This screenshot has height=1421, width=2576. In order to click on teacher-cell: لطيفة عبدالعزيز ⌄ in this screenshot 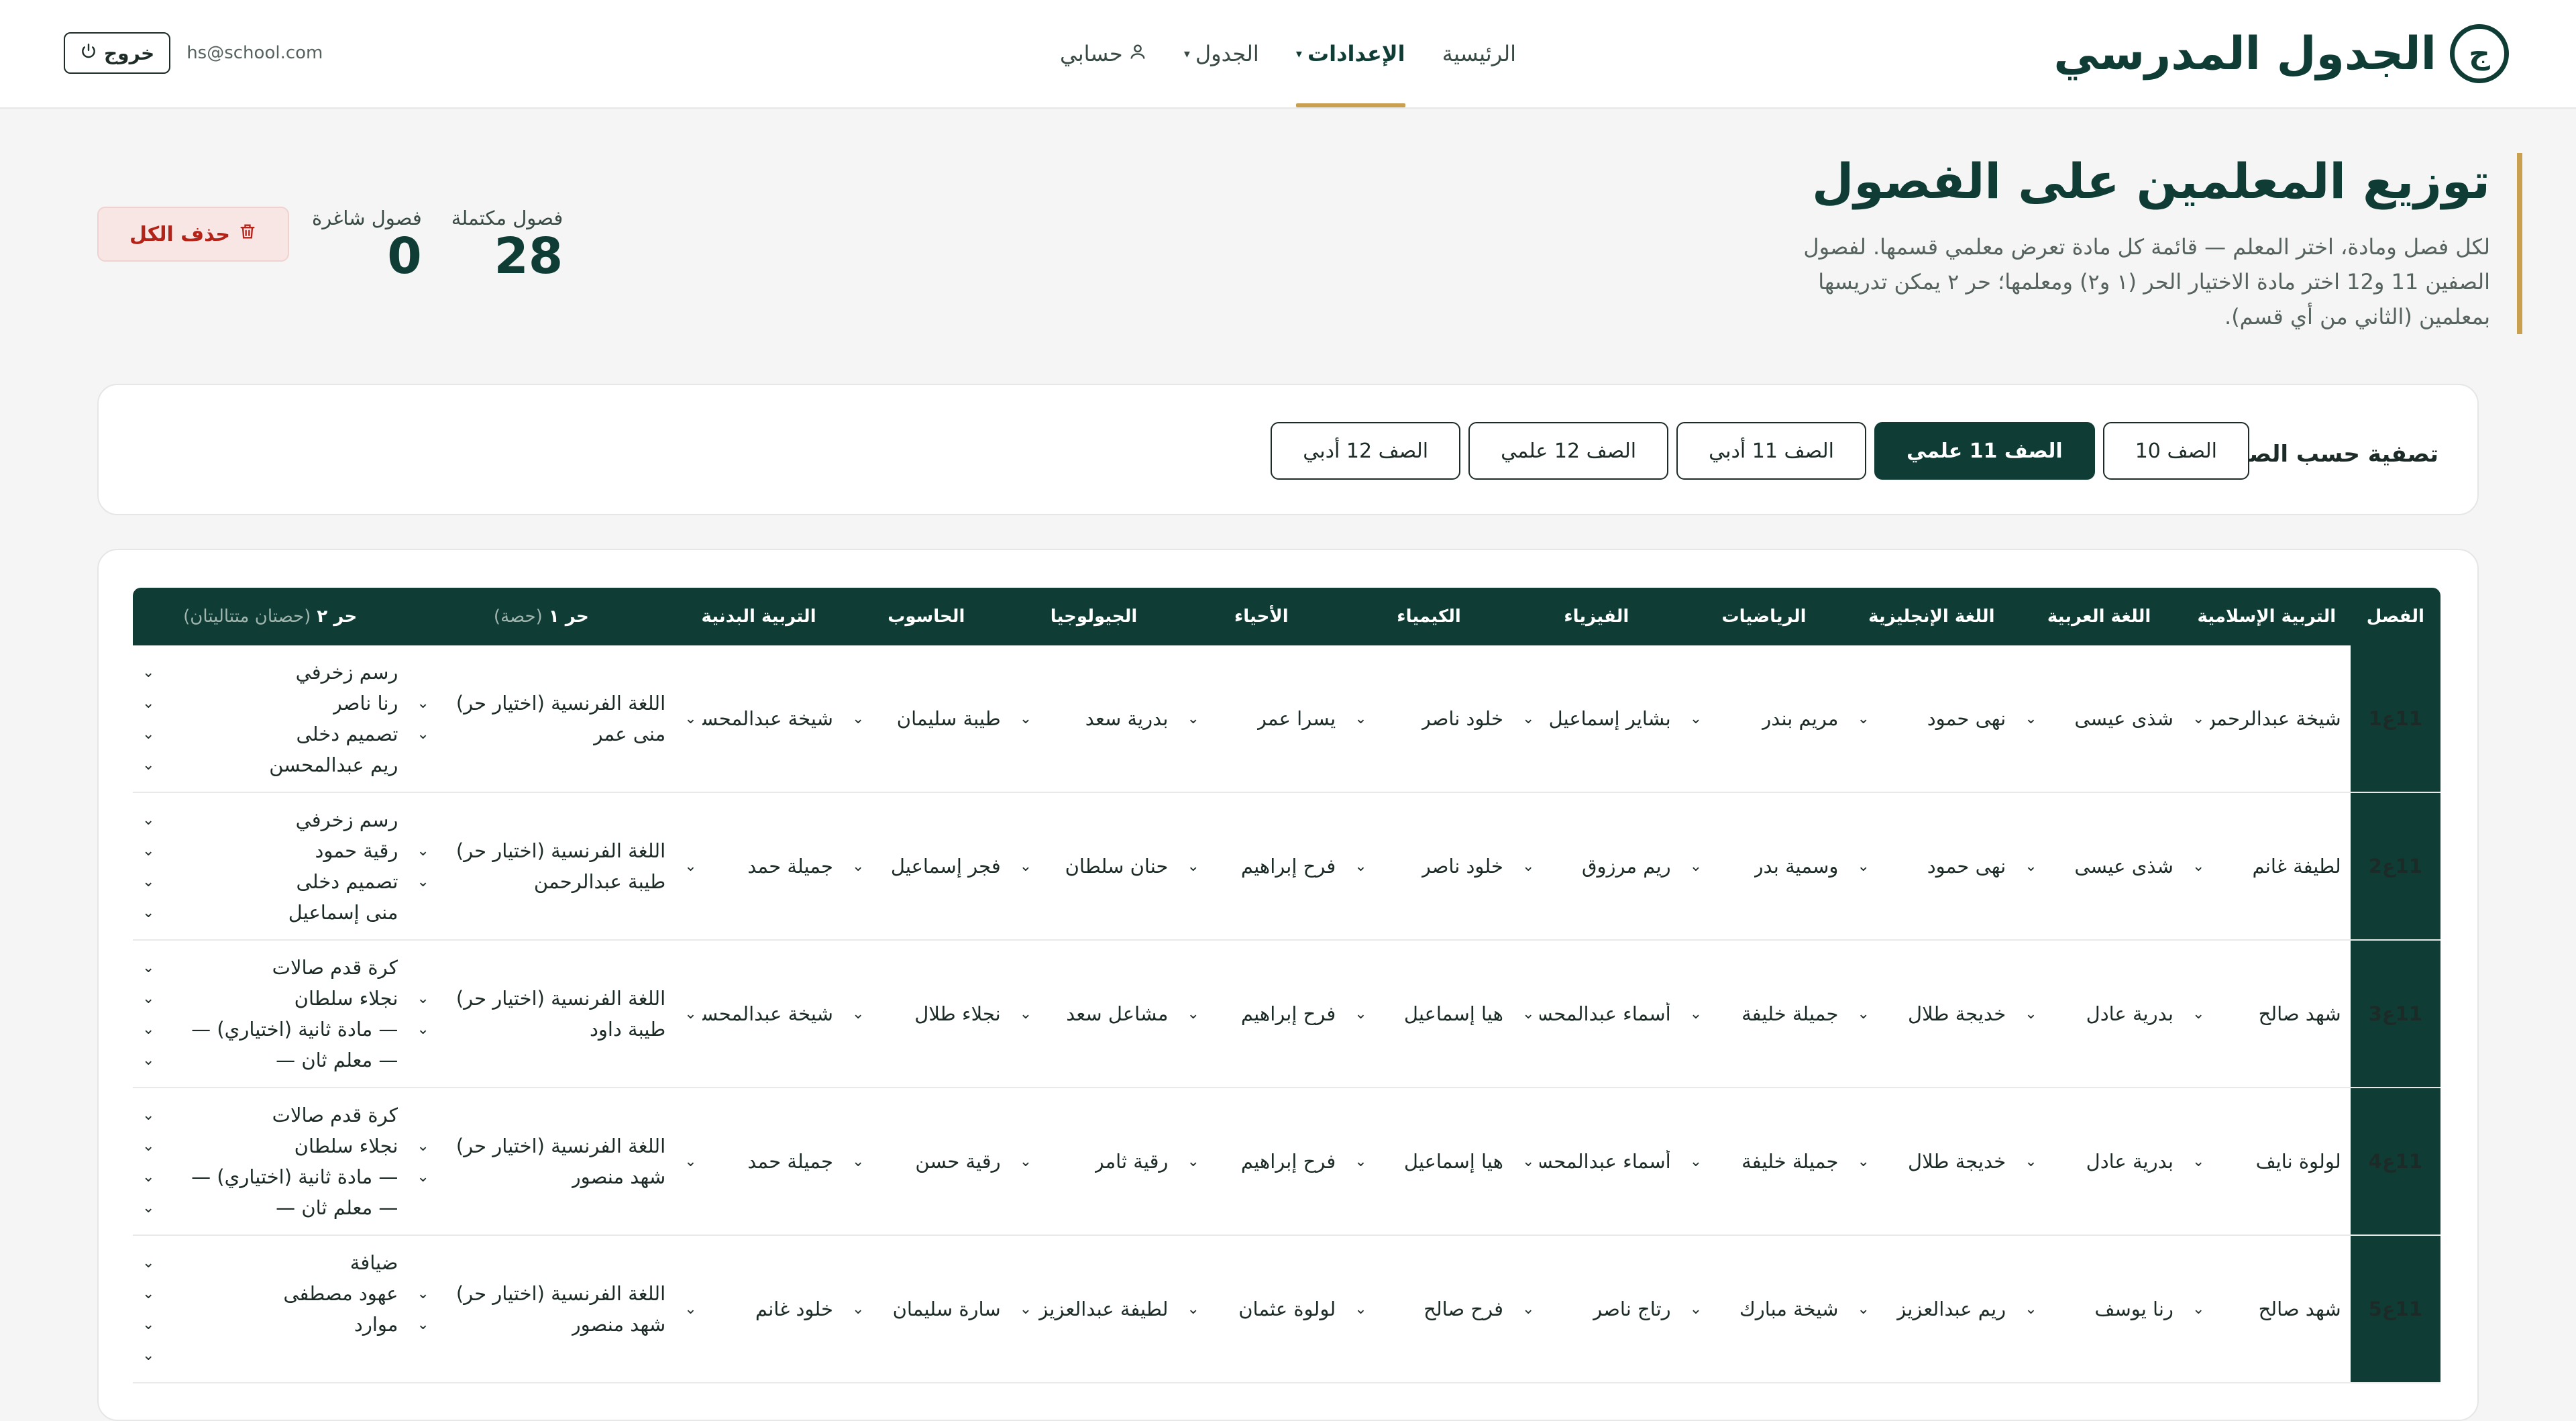, I will do `click(1094, 1309)`.